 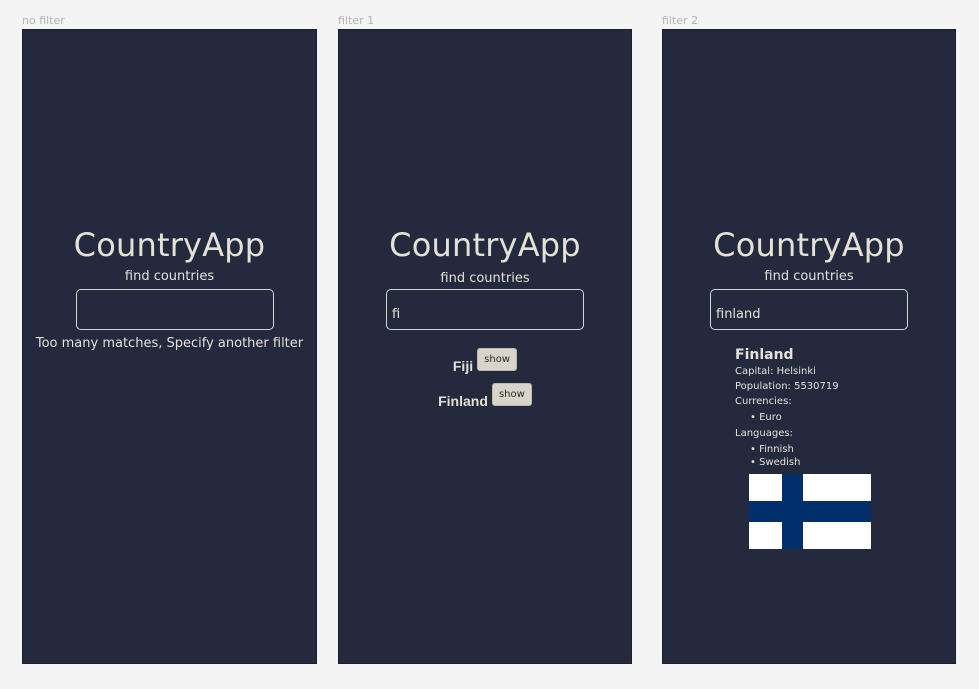 What do you see at coordinates (463, 401) in the screenshot?
I see `country-name: Finland` at bounding box center [463, 401].